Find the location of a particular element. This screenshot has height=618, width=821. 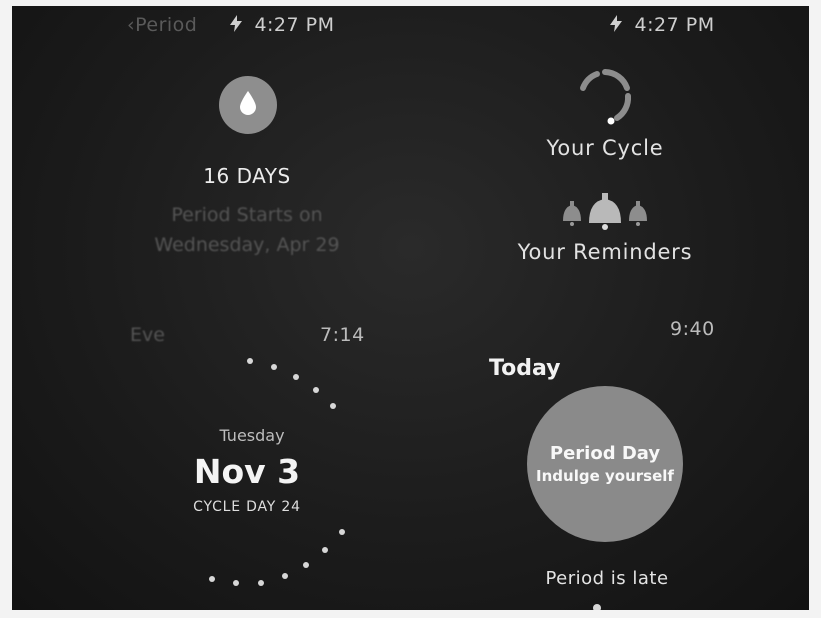

status-time-left: 4:27 PM is located at coordinates (294, 25).